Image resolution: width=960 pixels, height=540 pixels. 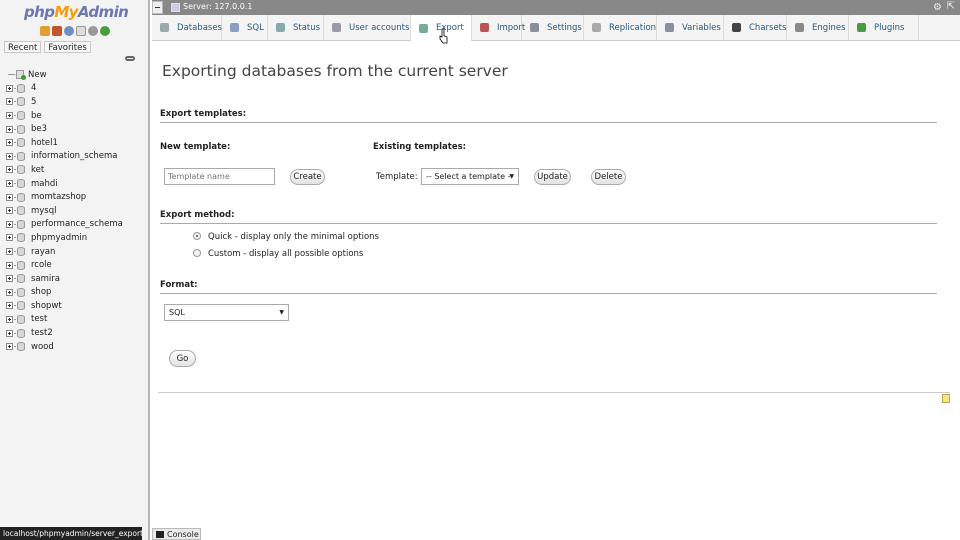 I want to click on tab-status: Status, so click(x=296, y=27).